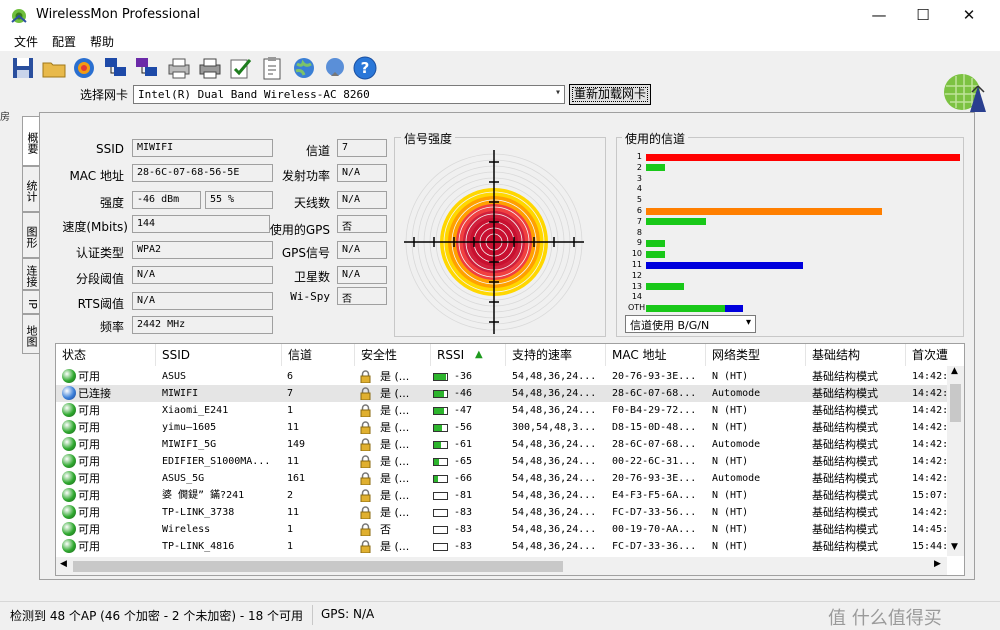 The image size is (1000, 630). Describe the element at coordinates (318, 355) in the screenshot. I see `col-channel: 信道` at that location.